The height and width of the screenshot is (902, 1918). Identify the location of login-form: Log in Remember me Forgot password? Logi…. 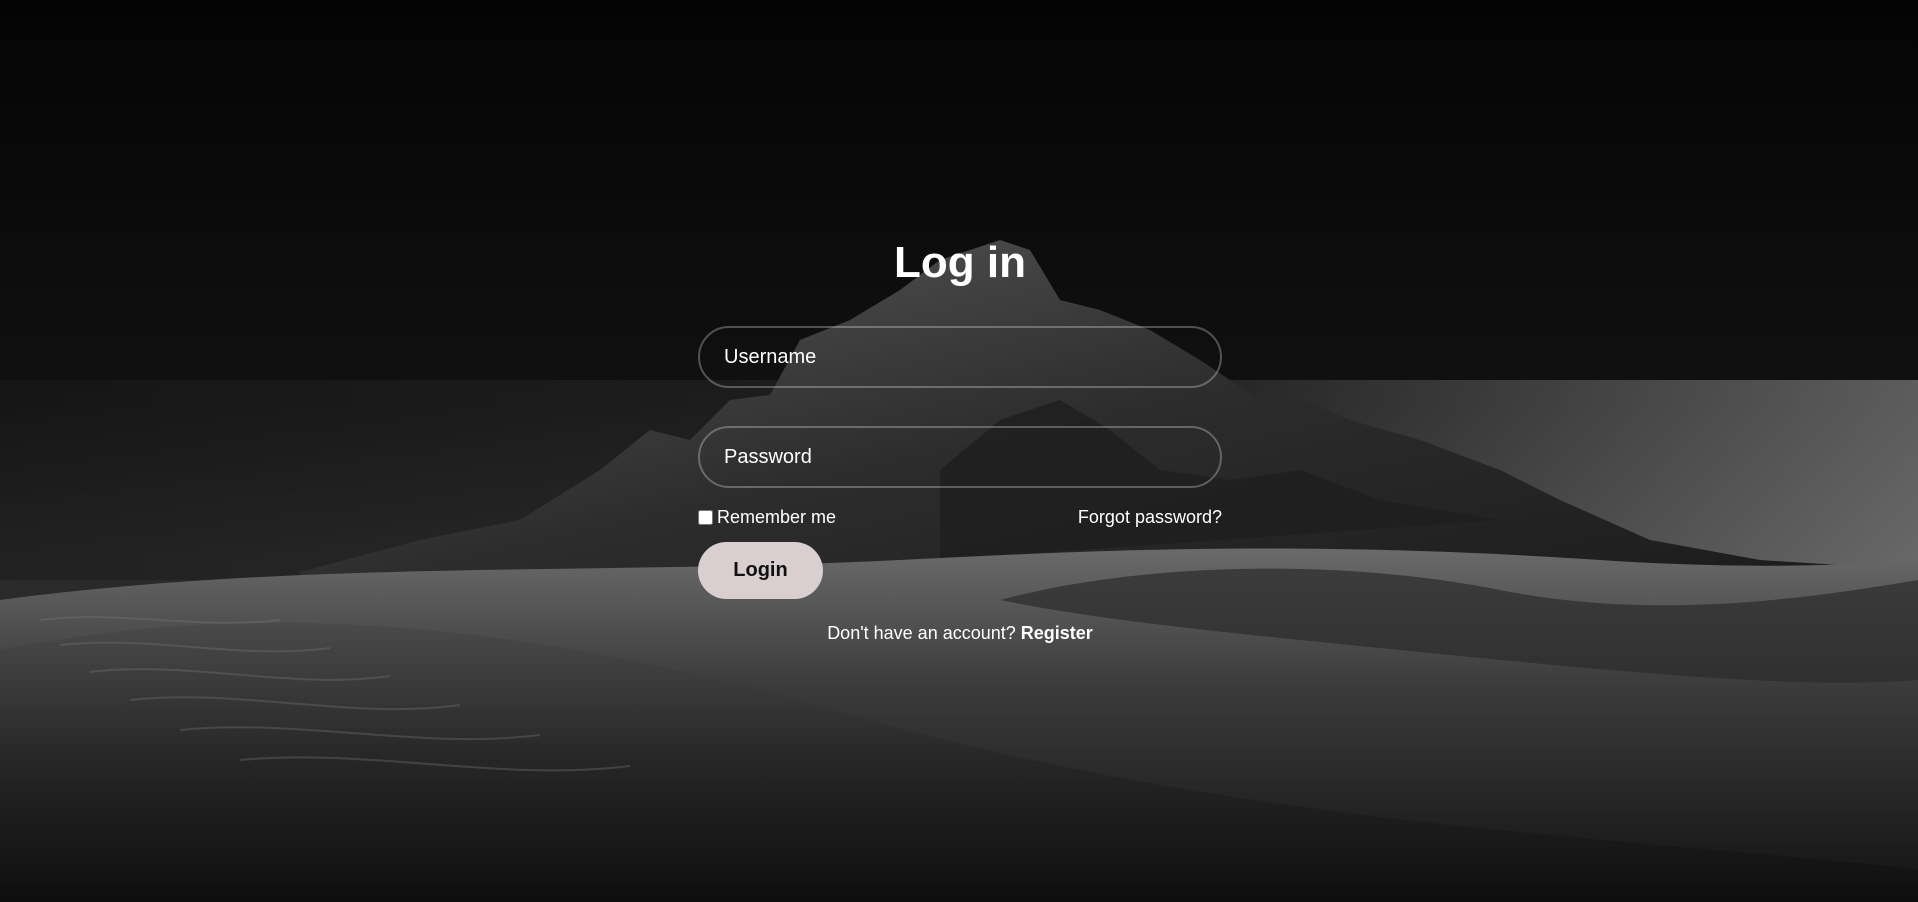
(960, 437).